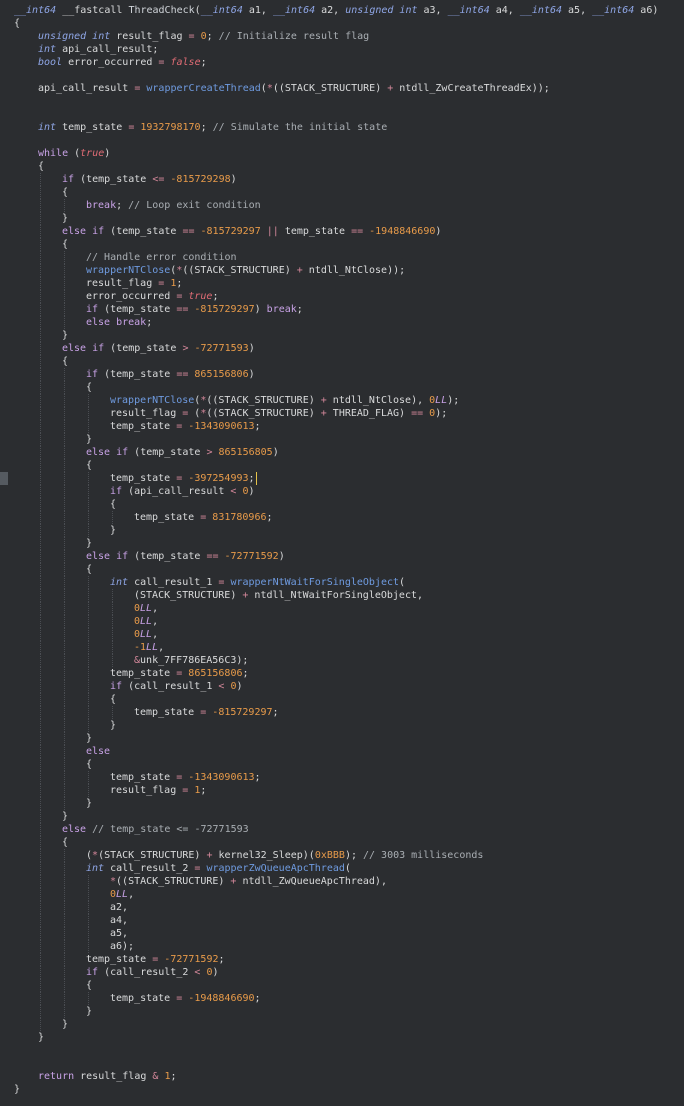  Describe the element at coordinates (349, 686) in the screenshot. I see `code-line: if (call_result_1 < 0)` at that location.